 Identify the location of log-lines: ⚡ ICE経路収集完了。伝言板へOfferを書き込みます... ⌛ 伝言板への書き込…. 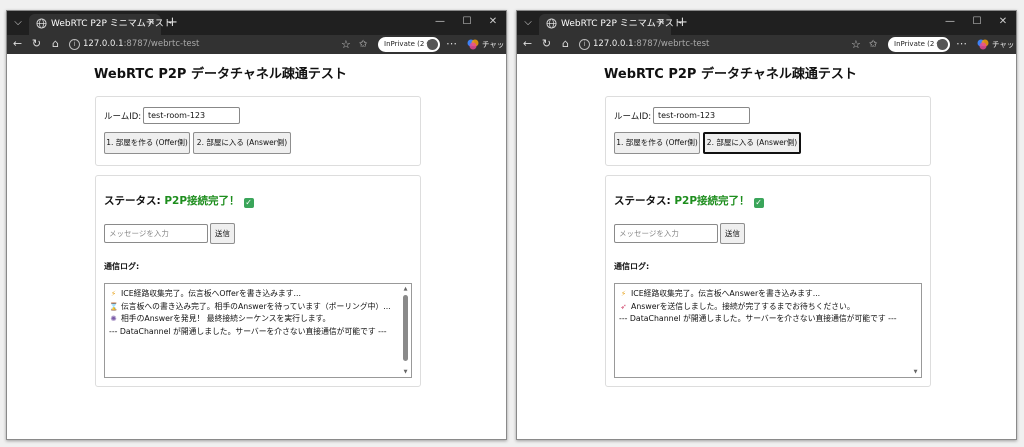
(253, 313).